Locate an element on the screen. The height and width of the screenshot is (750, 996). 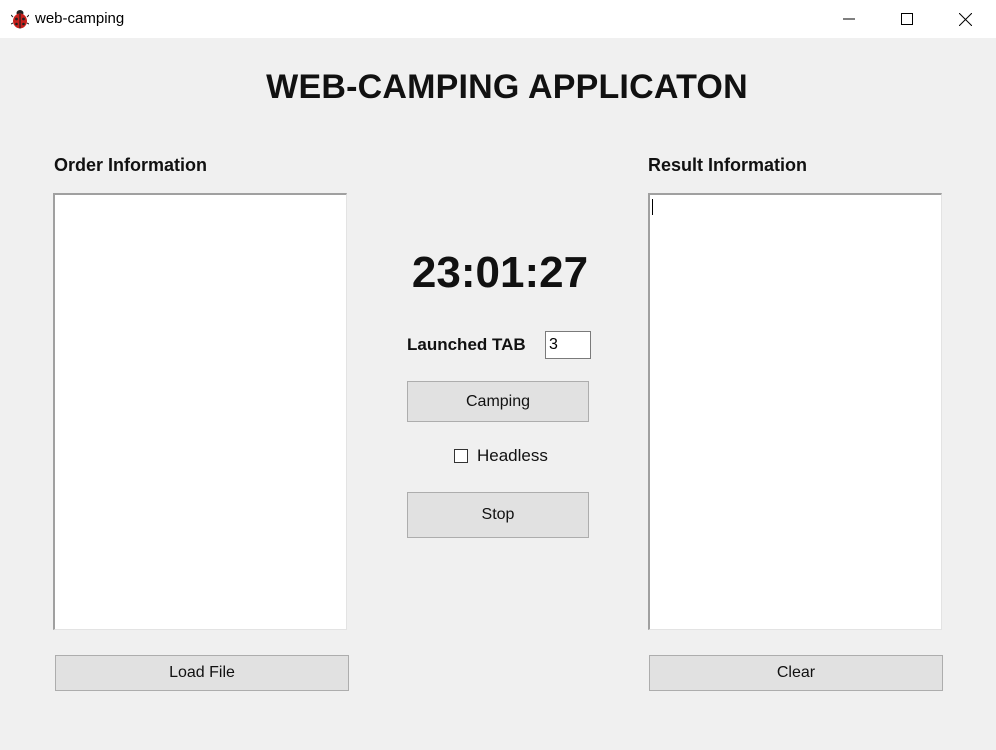
ladybug-icon is located at coordinates (20, 19).